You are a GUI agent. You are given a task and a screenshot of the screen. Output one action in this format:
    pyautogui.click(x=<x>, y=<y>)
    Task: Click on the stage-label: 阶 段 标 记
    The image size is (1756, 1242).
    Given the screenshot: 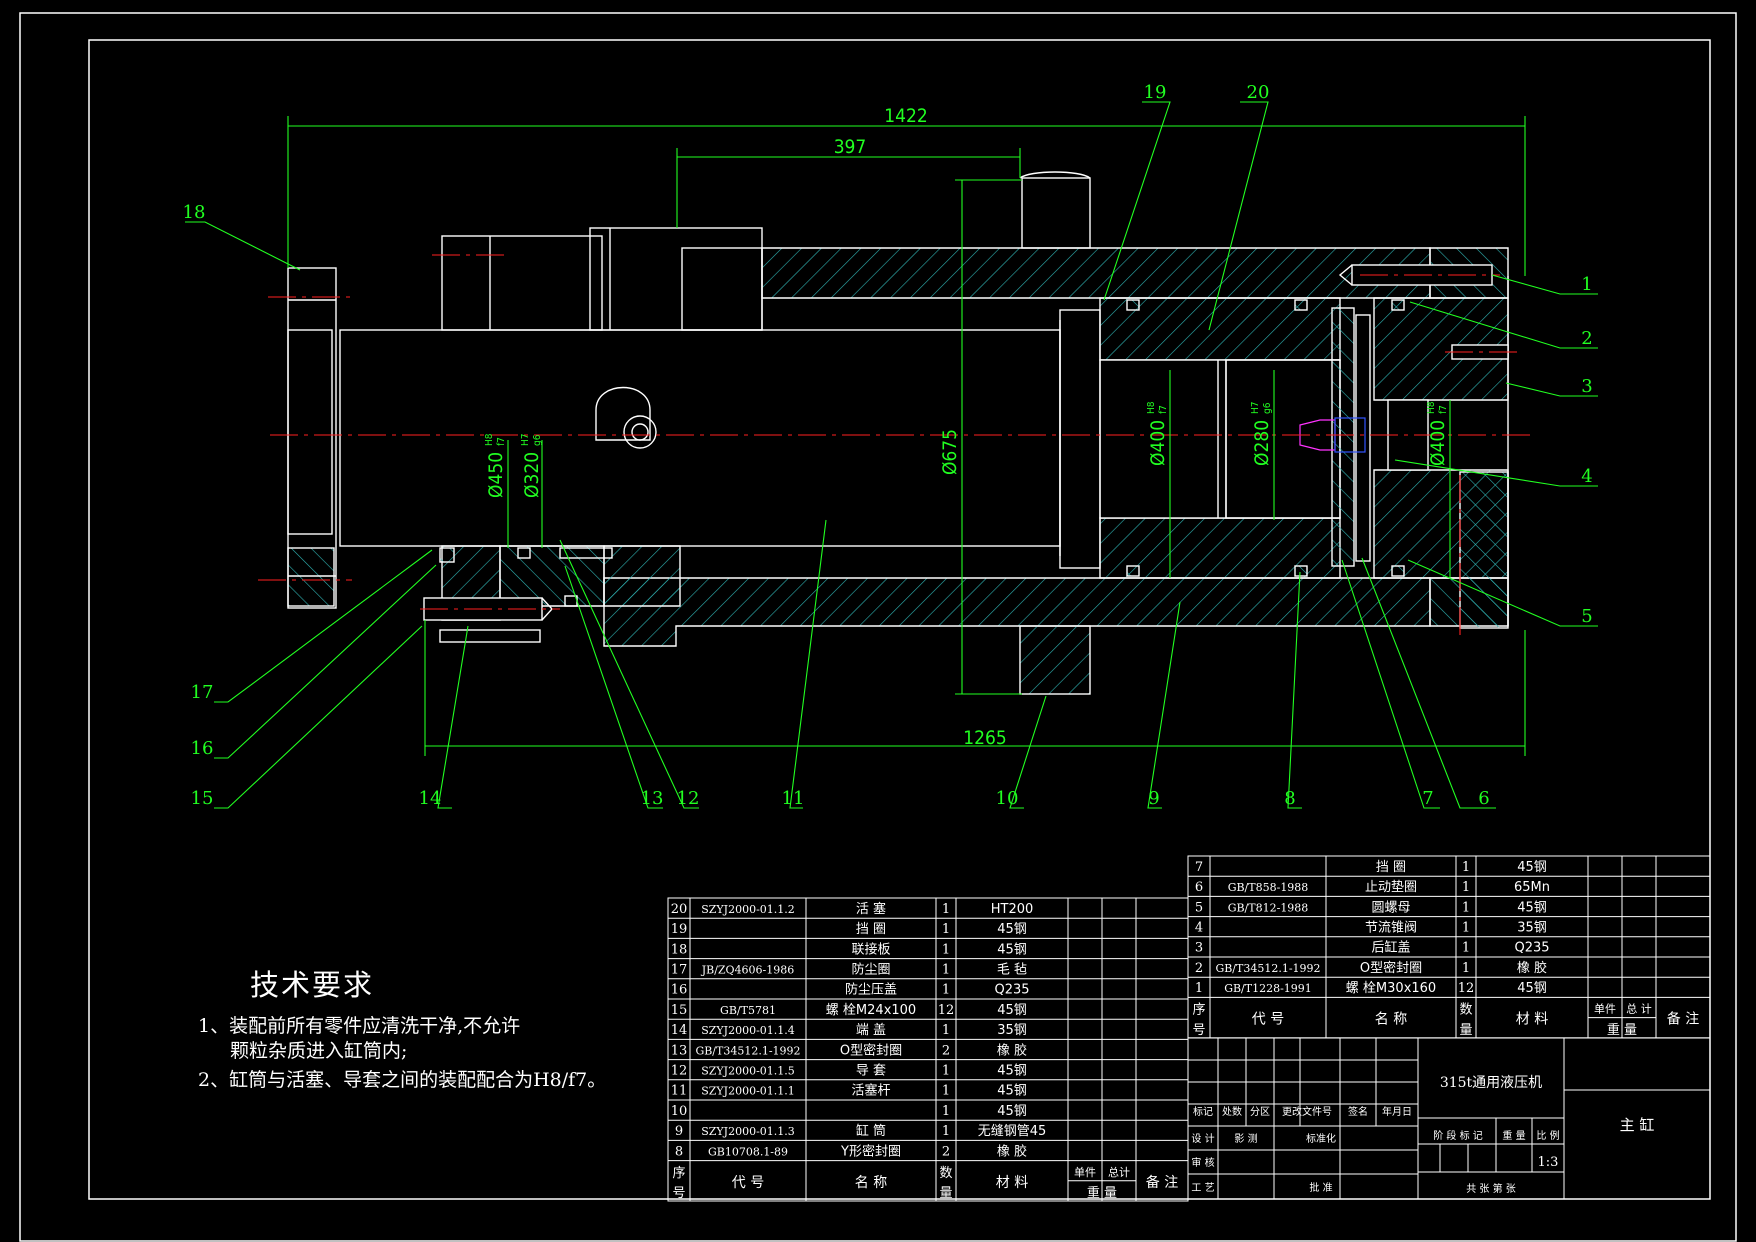 What is the action you would take?
    pyautogui.click(x=1458, y=1135)
    